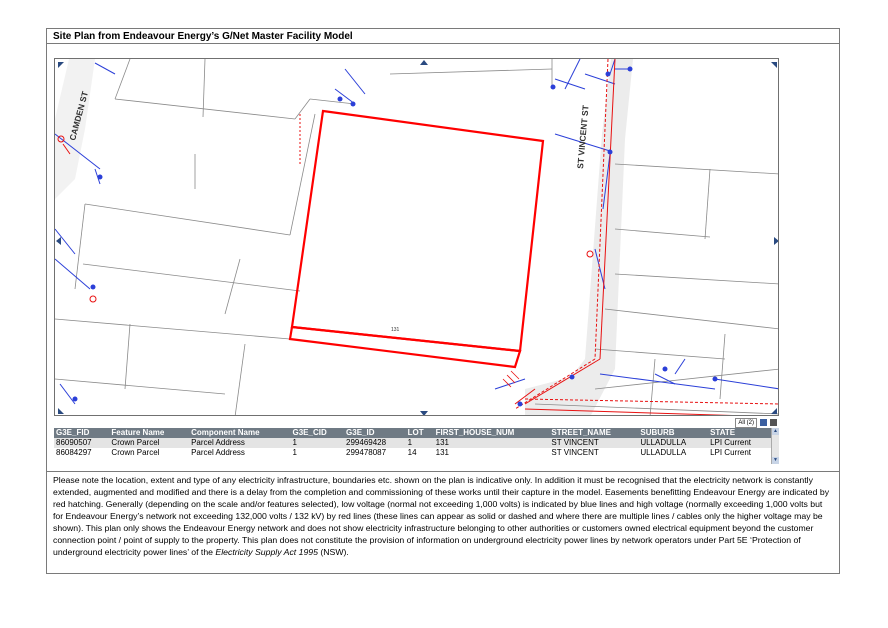  What do you see at coordinates (266, 552) in the screenshot?
I see `disclaimer-act: Electricity Supply Act 1995` at bounding box center [266, 552].